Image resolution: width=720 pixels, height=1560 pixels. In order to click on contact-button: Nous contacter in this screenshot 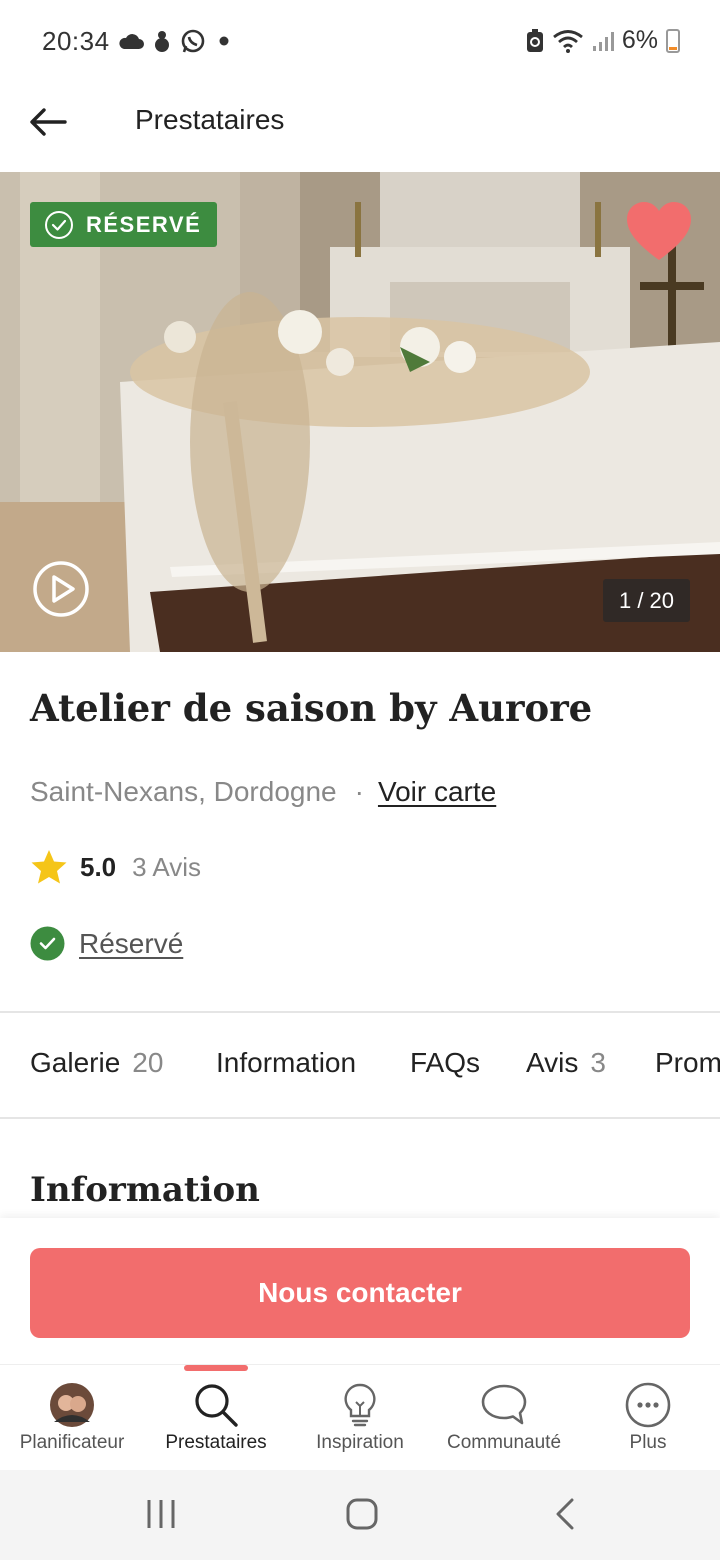, I will do `click(360, 1293)`.